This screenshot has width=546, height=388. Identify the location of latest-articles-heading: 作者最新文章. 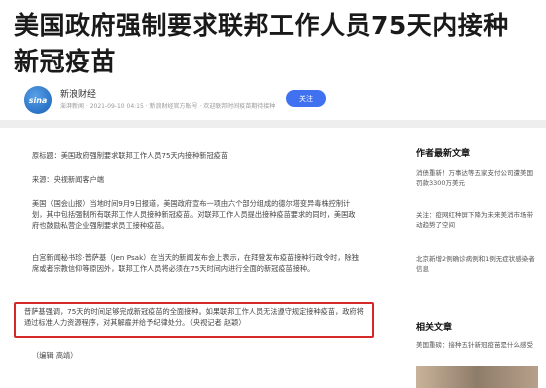
(443, 154).